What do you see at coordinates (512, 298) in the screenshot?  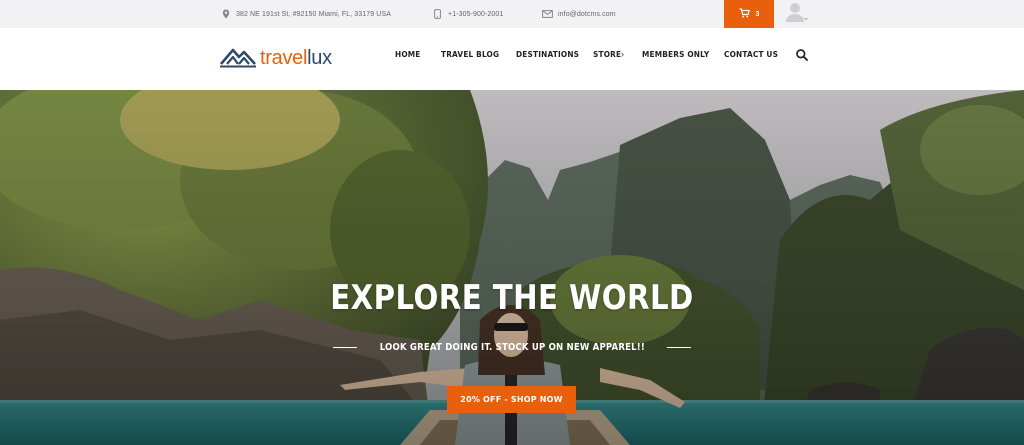 I see `hero-title: EXPLORE THE WORLD` at bounding box center [512, 298].